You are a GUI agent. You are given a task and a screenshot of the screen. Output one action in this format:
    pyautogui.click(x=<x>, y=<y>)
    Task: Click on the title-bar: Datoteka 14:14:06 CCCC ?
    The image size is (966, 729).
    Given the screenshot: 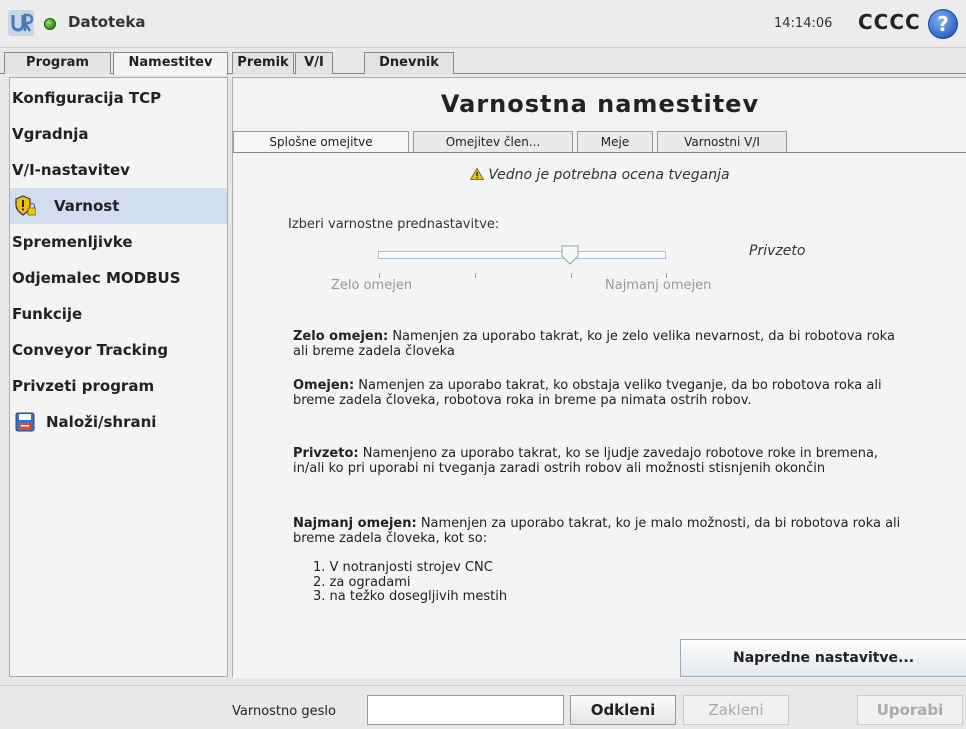 What is the action you would take?
    pyautogui.click(x=483, y=24)
    